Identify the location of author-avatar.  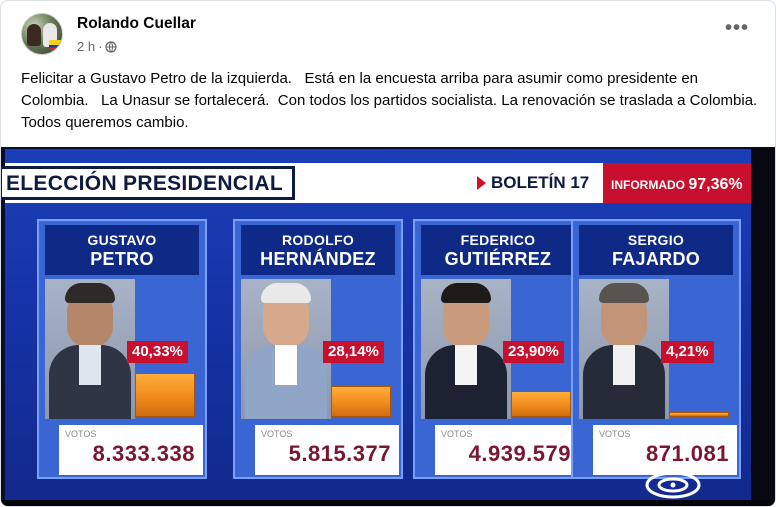
(42, 34).